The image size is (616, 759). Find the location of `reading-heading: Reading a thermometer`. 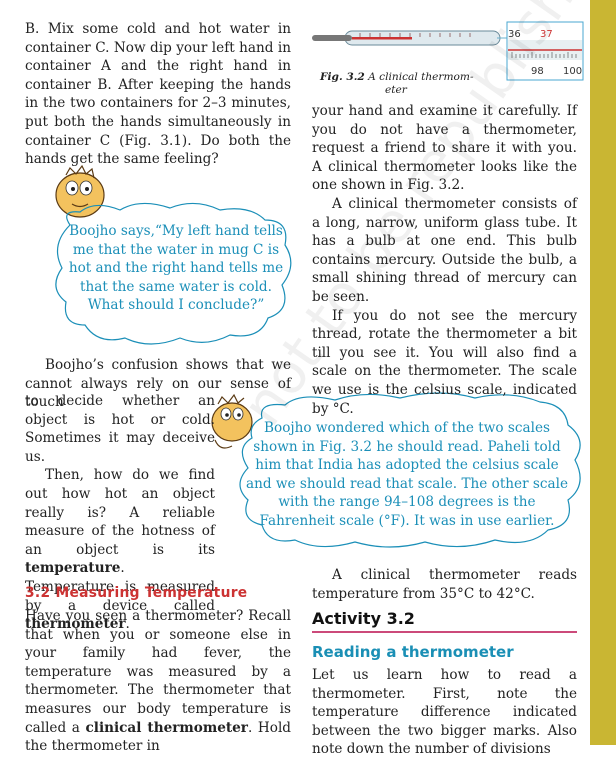

reading-heading: Reading a thermometer is located at coordinates (413, 652).